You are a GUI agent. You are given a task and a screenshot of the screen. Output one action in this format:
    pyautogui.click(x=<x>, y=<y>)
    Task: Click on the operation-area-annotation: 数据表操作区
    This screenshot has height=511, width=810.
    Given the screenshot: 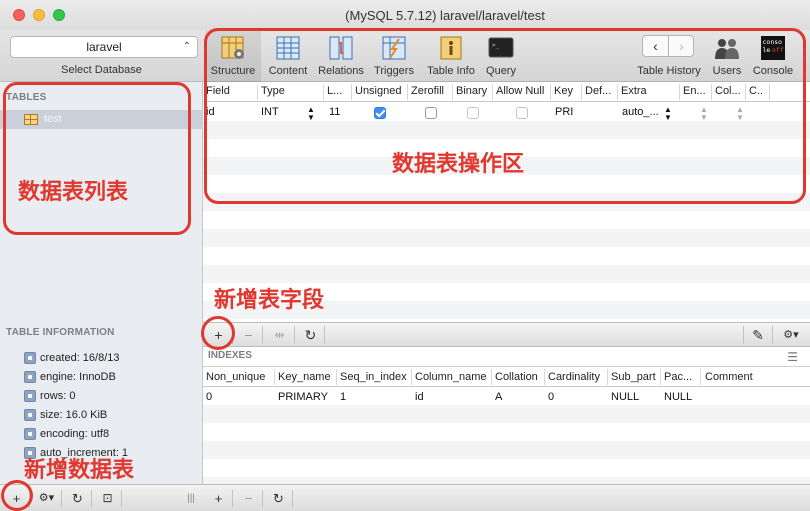 What is the action you would take?
    pyautogui.click(x=458, y=164)
    